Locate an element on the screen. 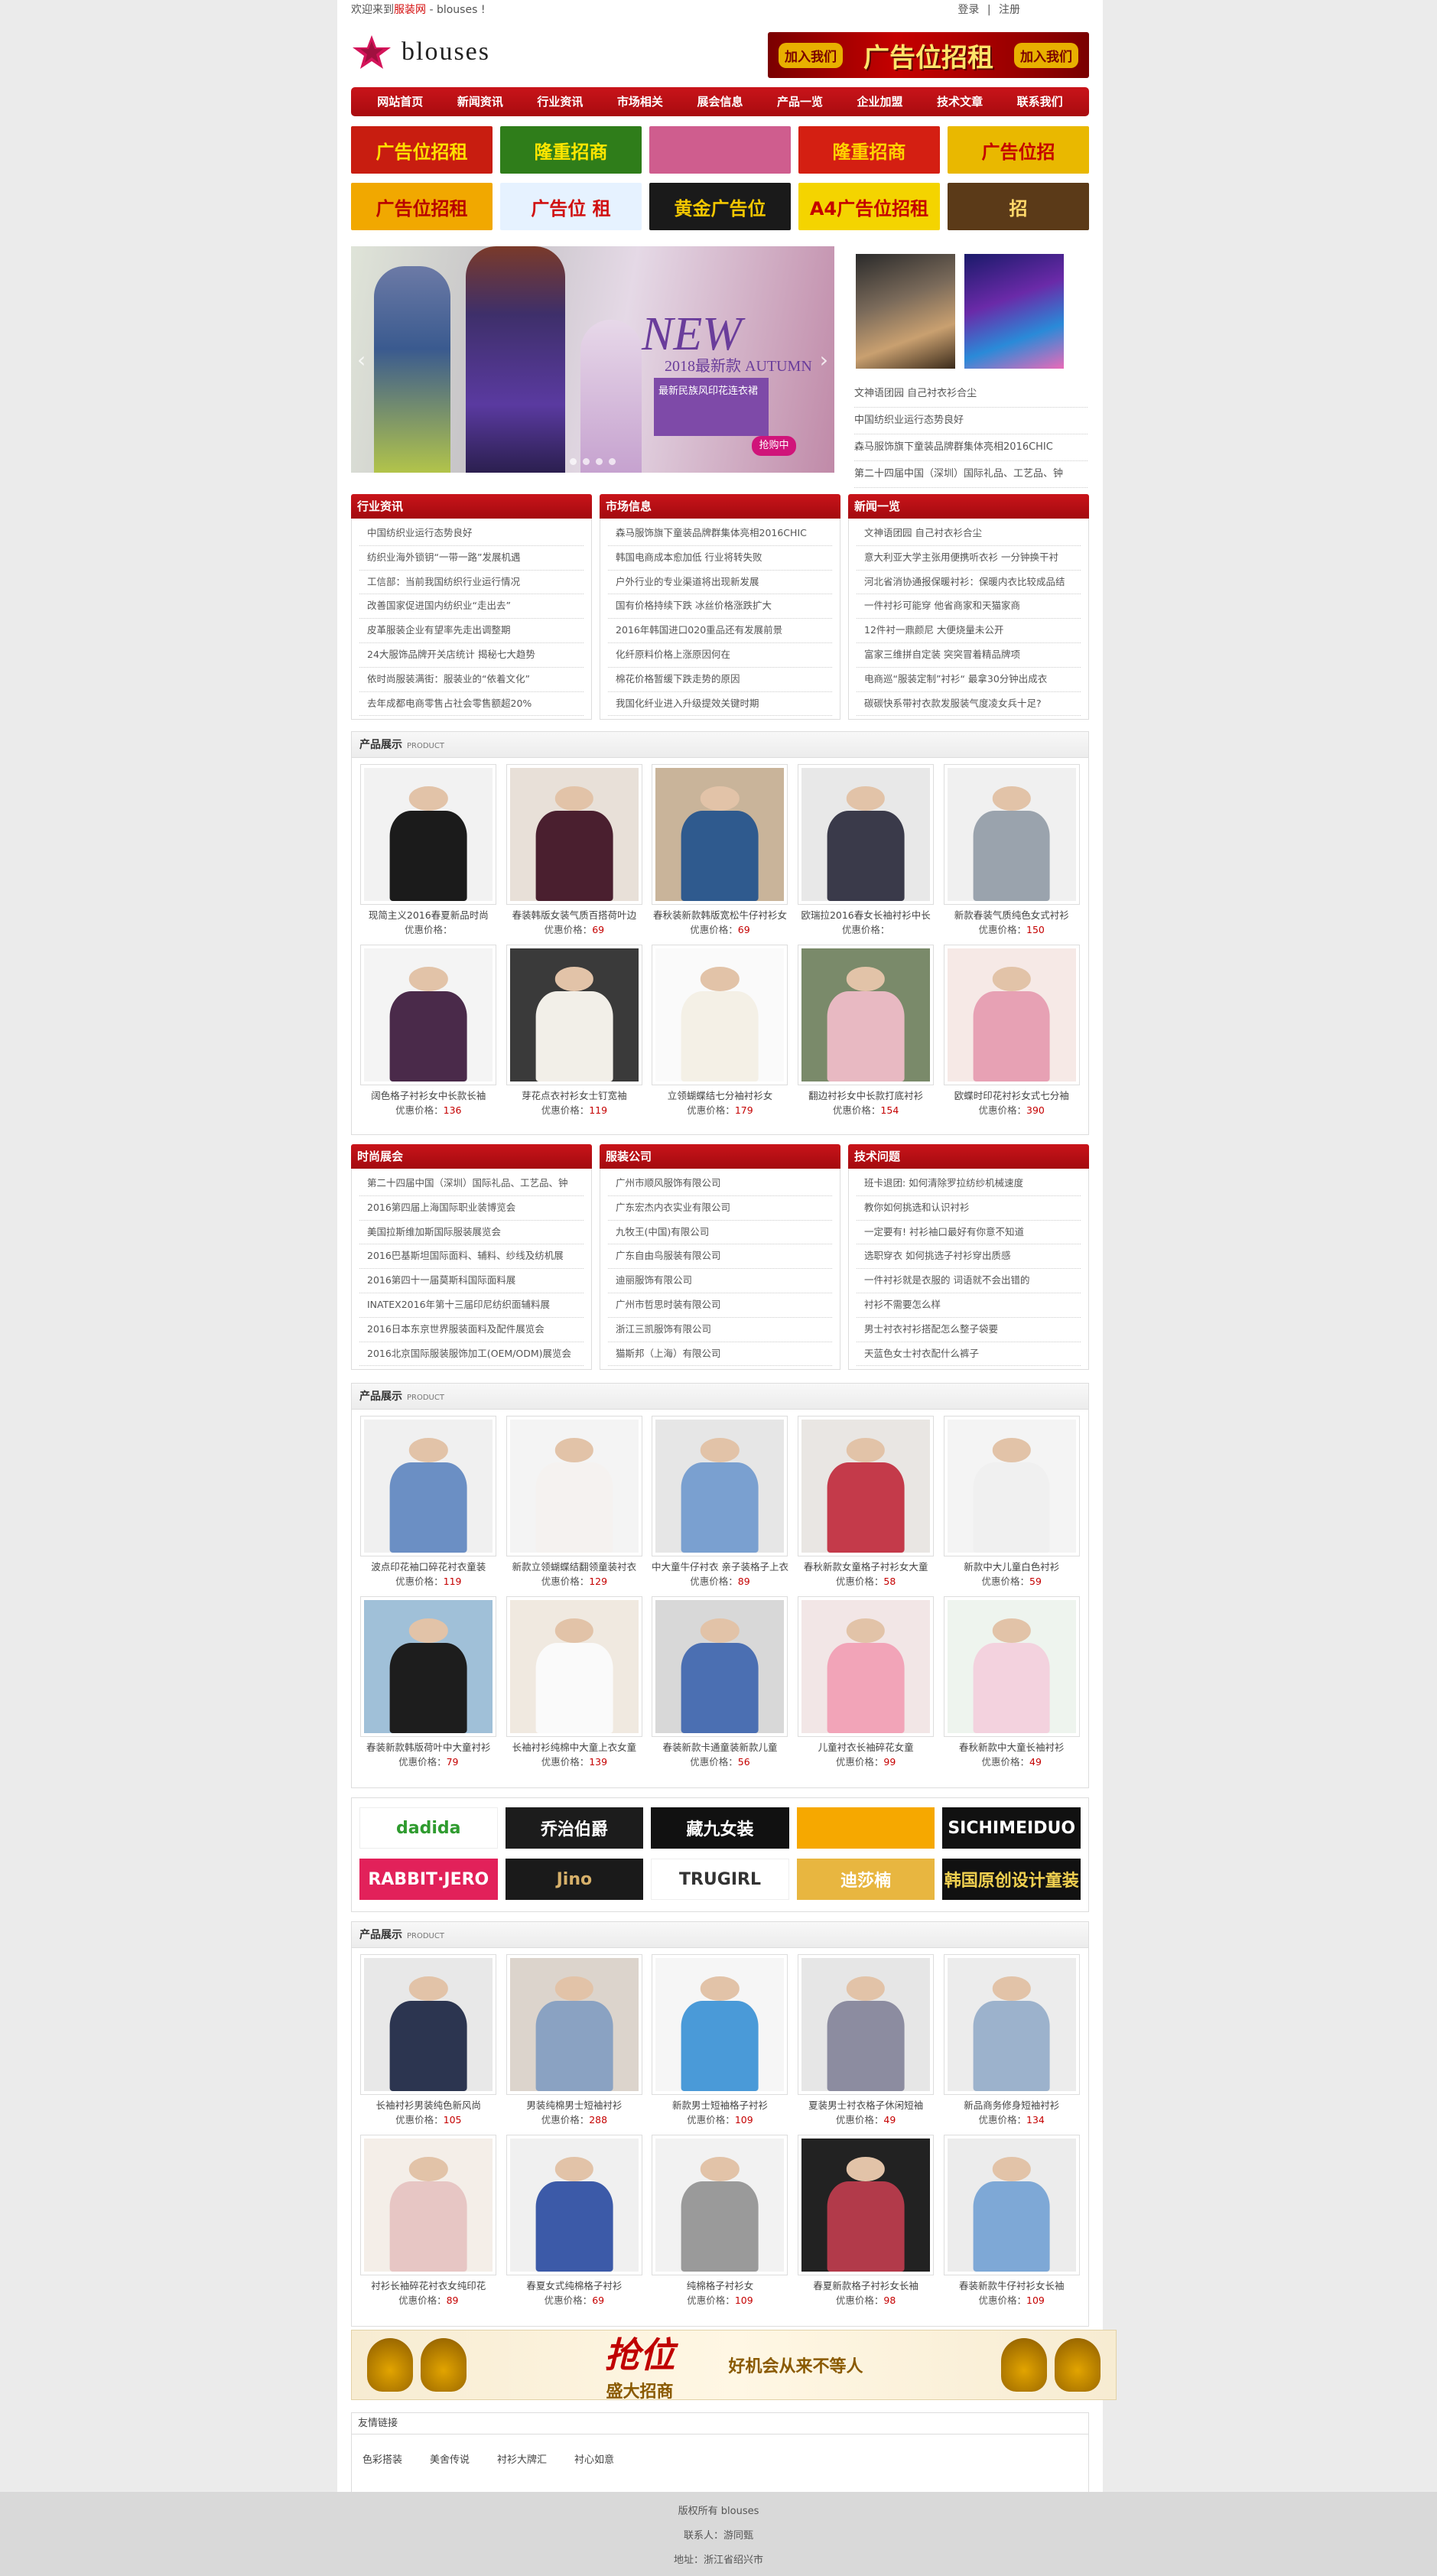  nav-contact: 联系我们 is located at coordinates (1040, 101).